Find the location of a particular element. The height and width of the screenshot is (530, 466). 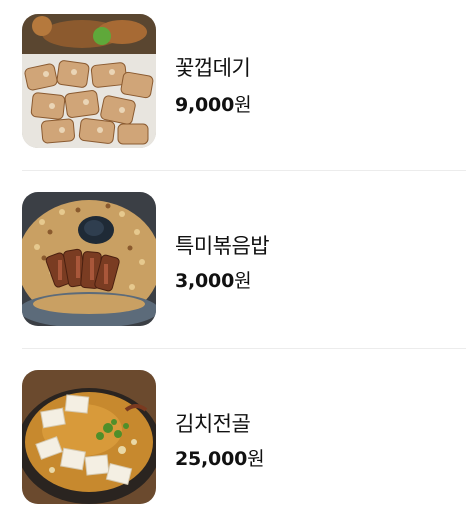

menu-item-name: 꽃껍데기 is located at coordinates (213, 68).